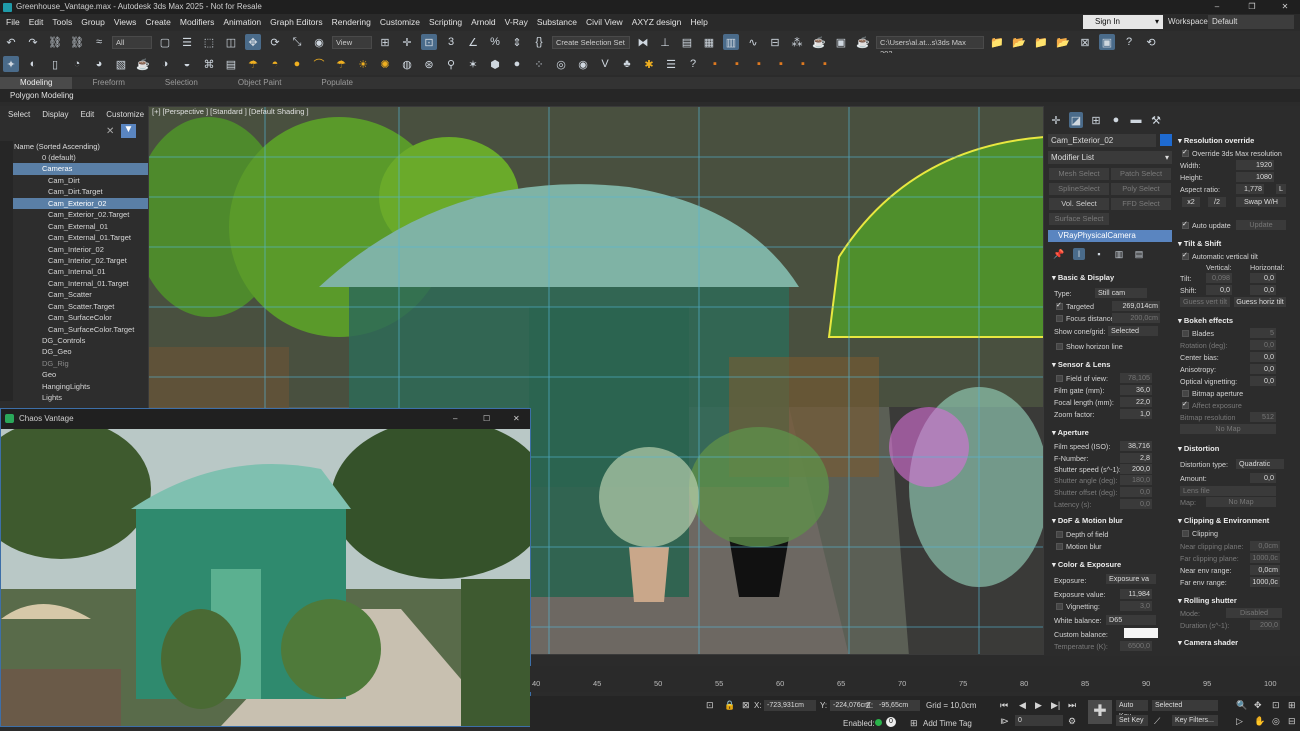 The image size is (1300, 731). I want to click on menu-modifiers: Modifiers, so click(197, 22).